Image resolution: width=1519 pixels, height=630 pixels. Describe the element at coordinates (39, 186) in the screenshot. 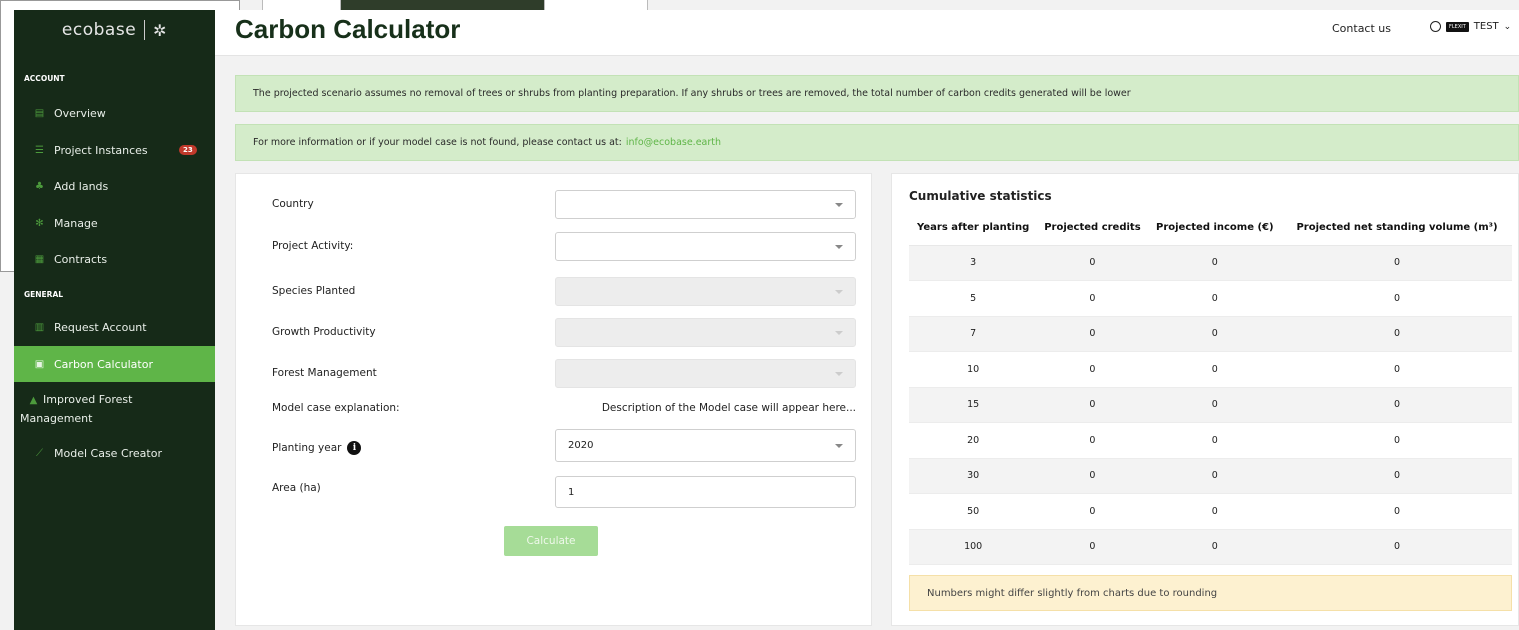

I see `tree-icon: ♣` at that location.